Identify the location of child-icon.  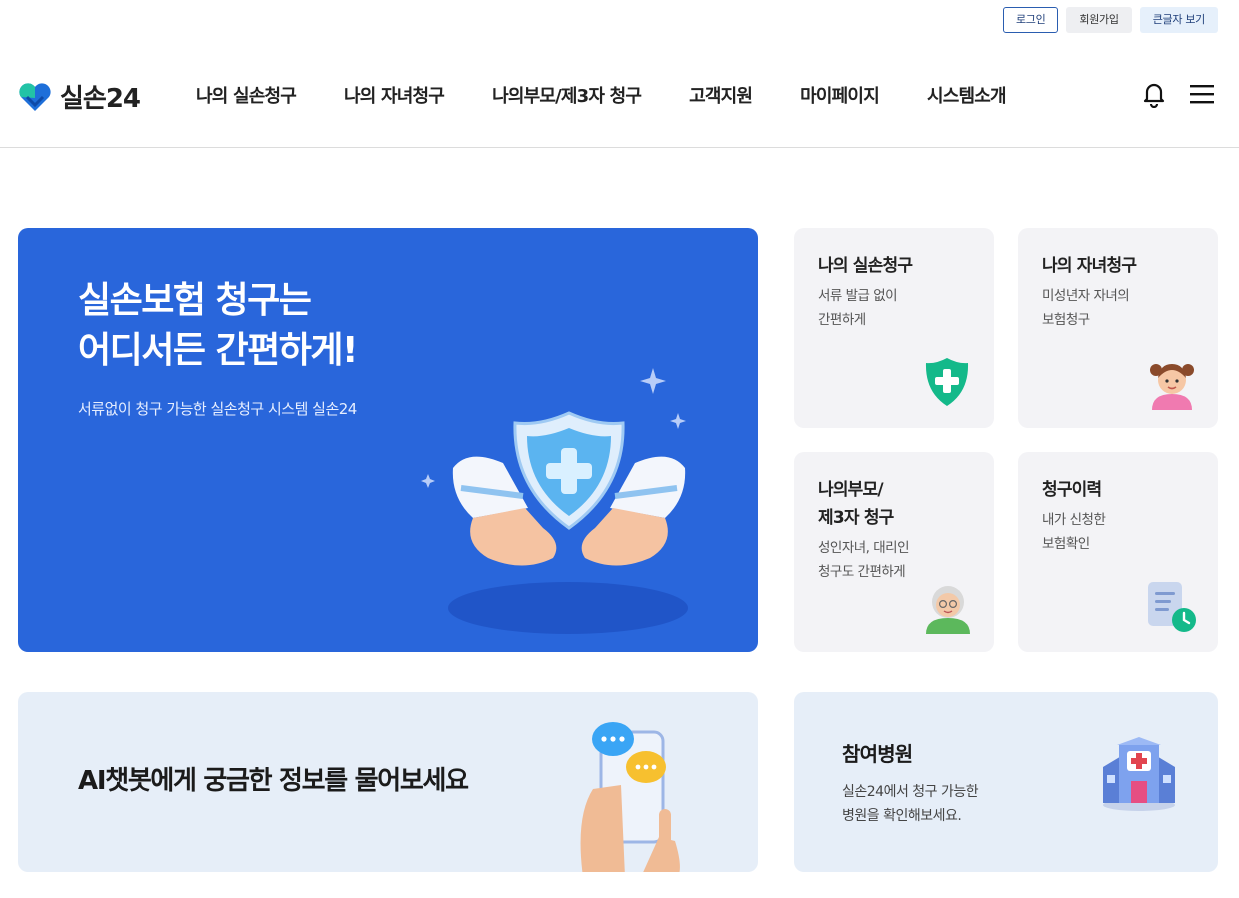
(1172, 387).